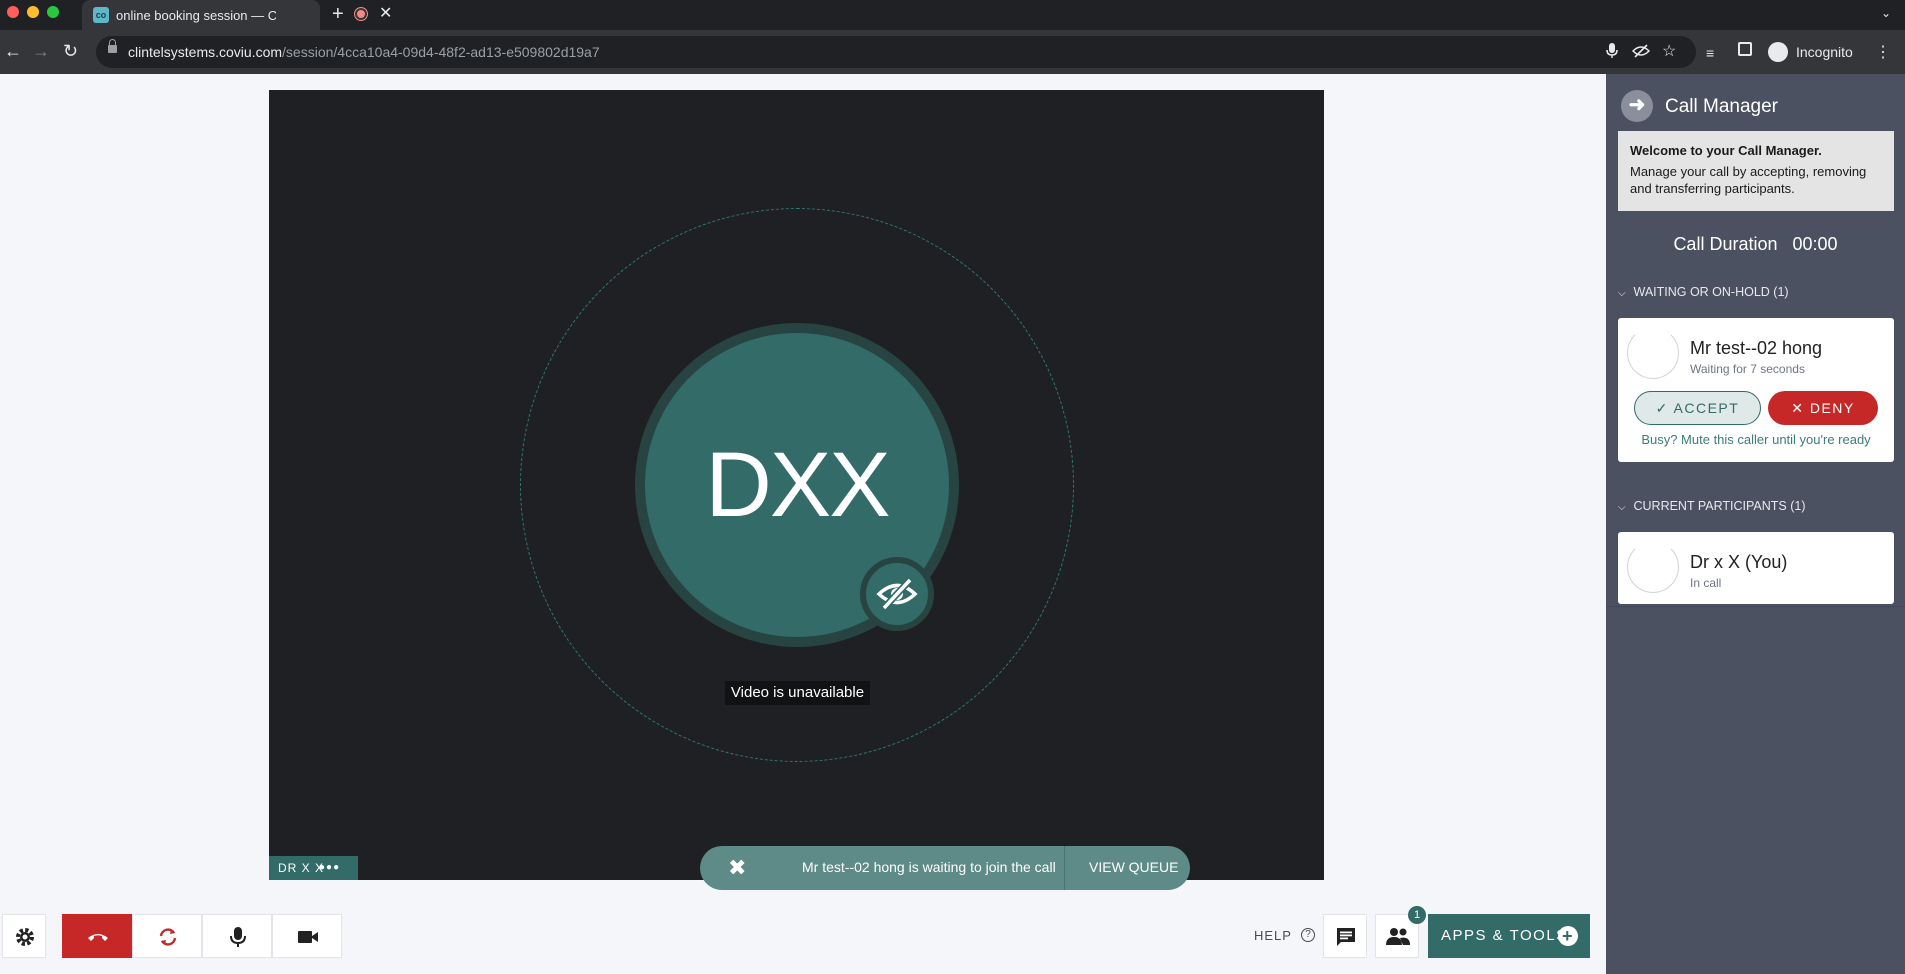 This screenshot has width=1905, height=974. I want to click on gear-icon, so click(25, 937).